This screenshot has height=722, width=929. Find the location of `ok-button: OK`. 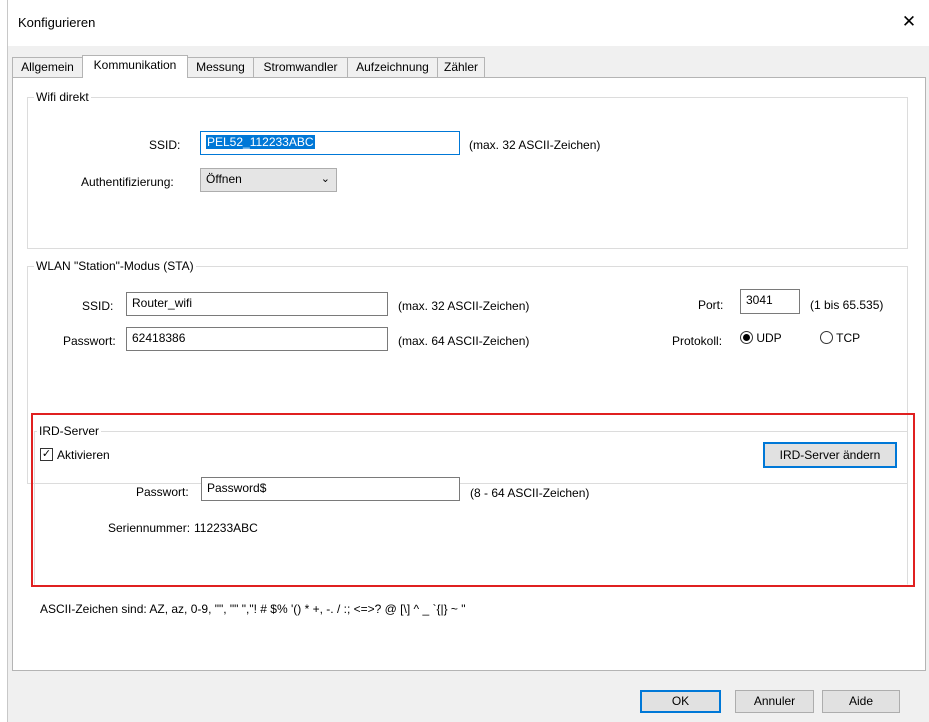

ok-button: OK is located at coordinates (680, 701).